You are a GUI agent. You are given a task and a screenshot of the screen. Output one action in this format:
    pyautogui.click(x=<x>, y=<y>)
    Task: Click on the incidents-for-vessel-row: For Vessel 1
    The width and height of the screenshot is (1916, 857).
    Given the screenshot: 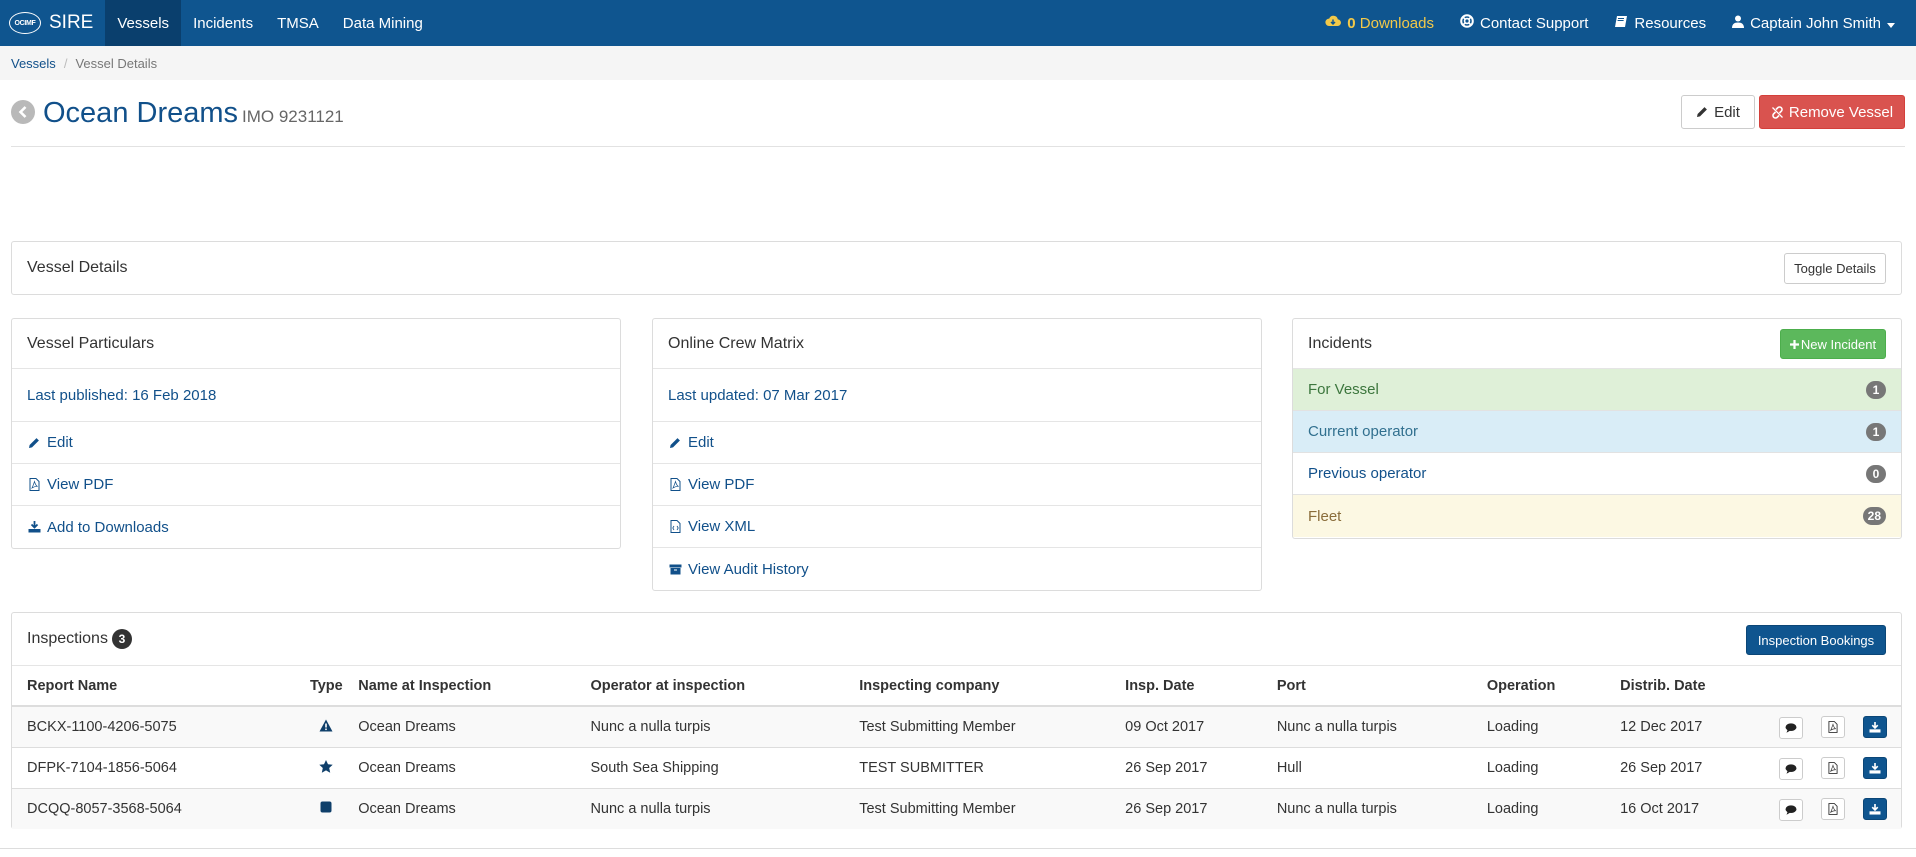 What is the action you would take?
    pyautogui.click(x=1597, y=390)
    